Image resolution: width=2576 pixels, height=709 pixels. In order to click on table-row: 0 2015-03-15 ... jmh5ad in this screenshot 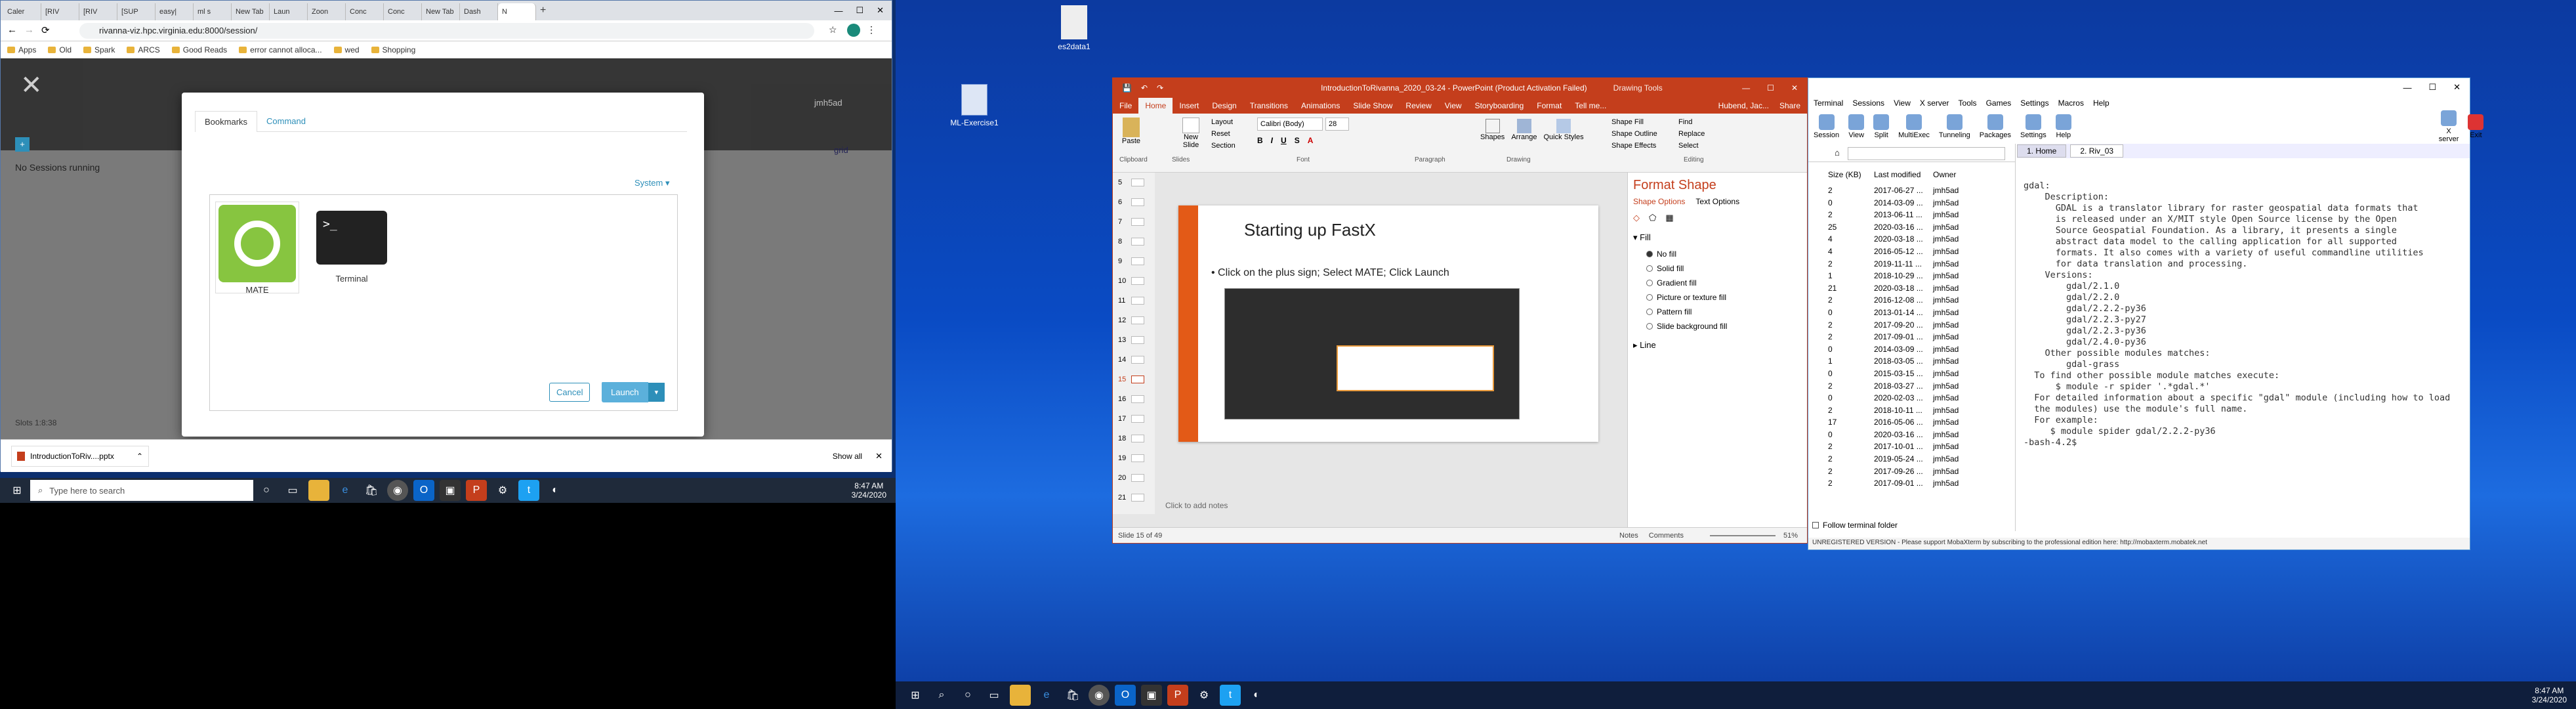, I will do `click(1900, 374)`.